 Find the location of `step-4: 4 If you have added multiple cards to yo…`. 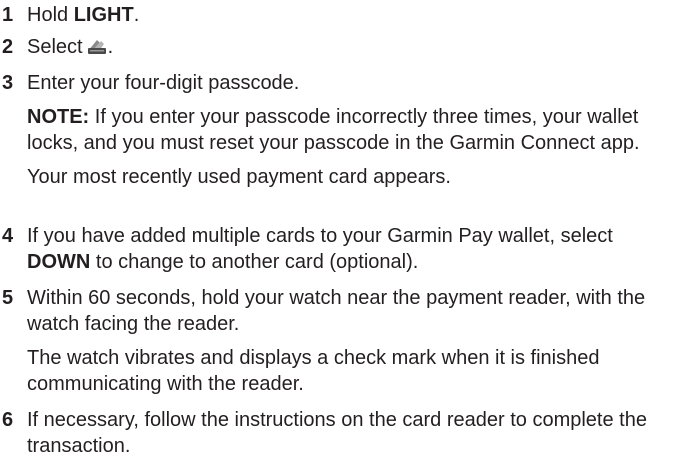

step-4: 4 If you have added multiple cards to yo… is located at coordinates (333, 249).